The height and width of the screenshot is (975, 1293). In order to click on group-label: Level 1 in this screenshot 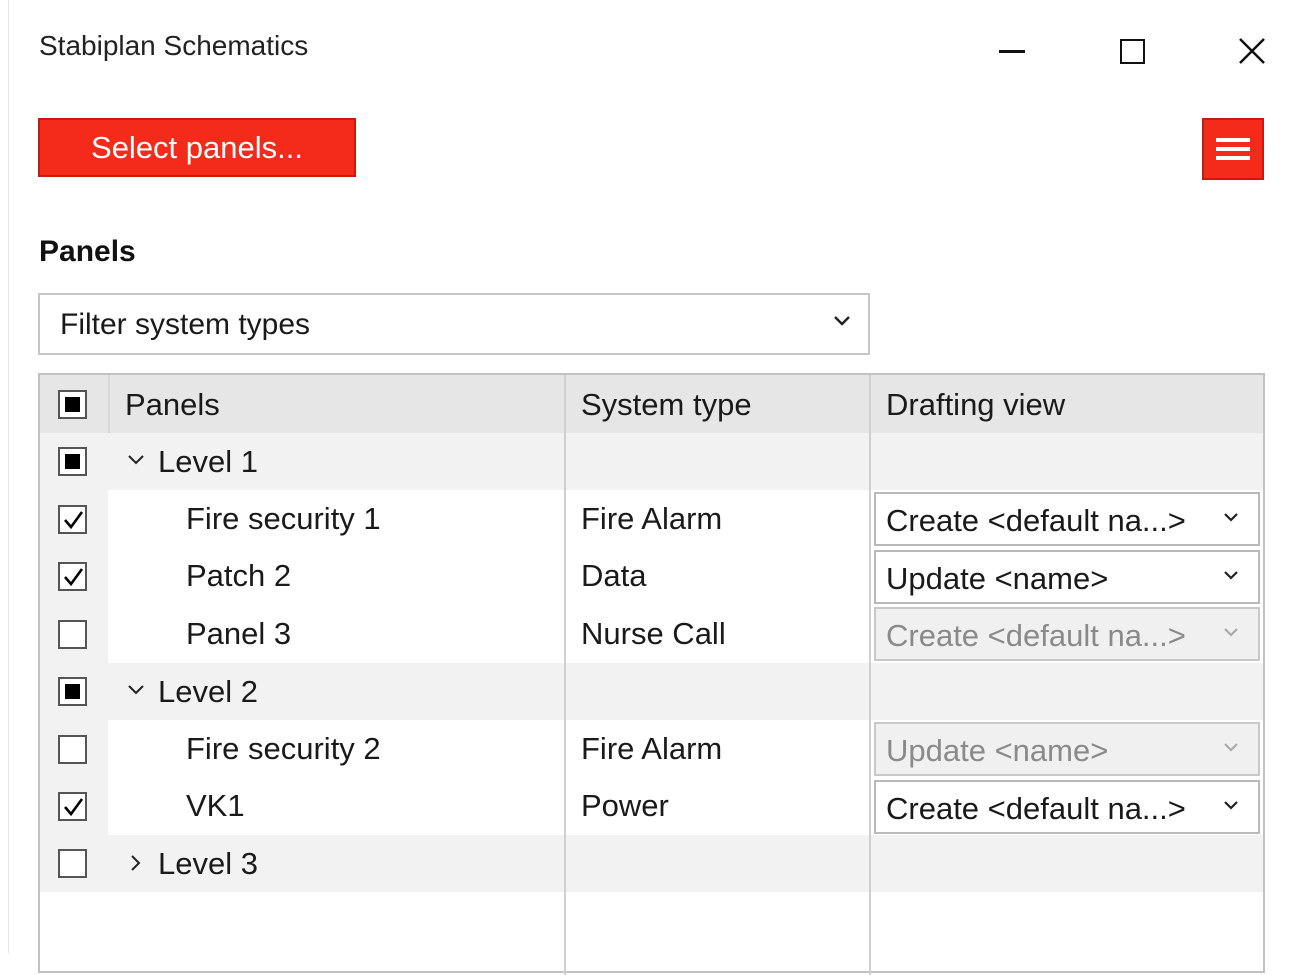, I will do `click(208, 461)`.